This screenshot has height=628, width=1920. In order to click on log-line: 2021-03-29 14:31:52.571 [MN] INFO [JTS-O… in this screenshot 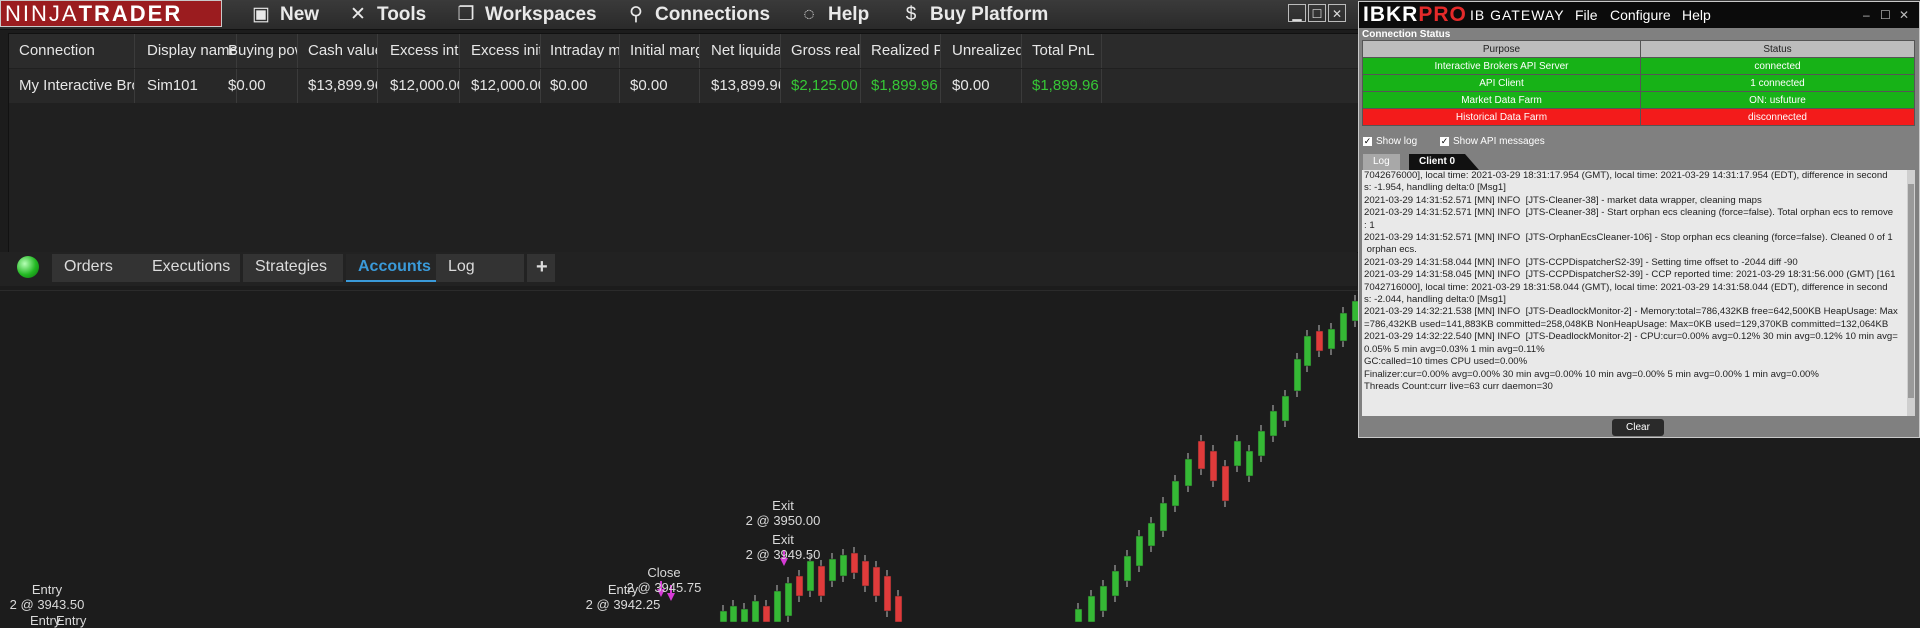, I will do `click(1628, 238)`.